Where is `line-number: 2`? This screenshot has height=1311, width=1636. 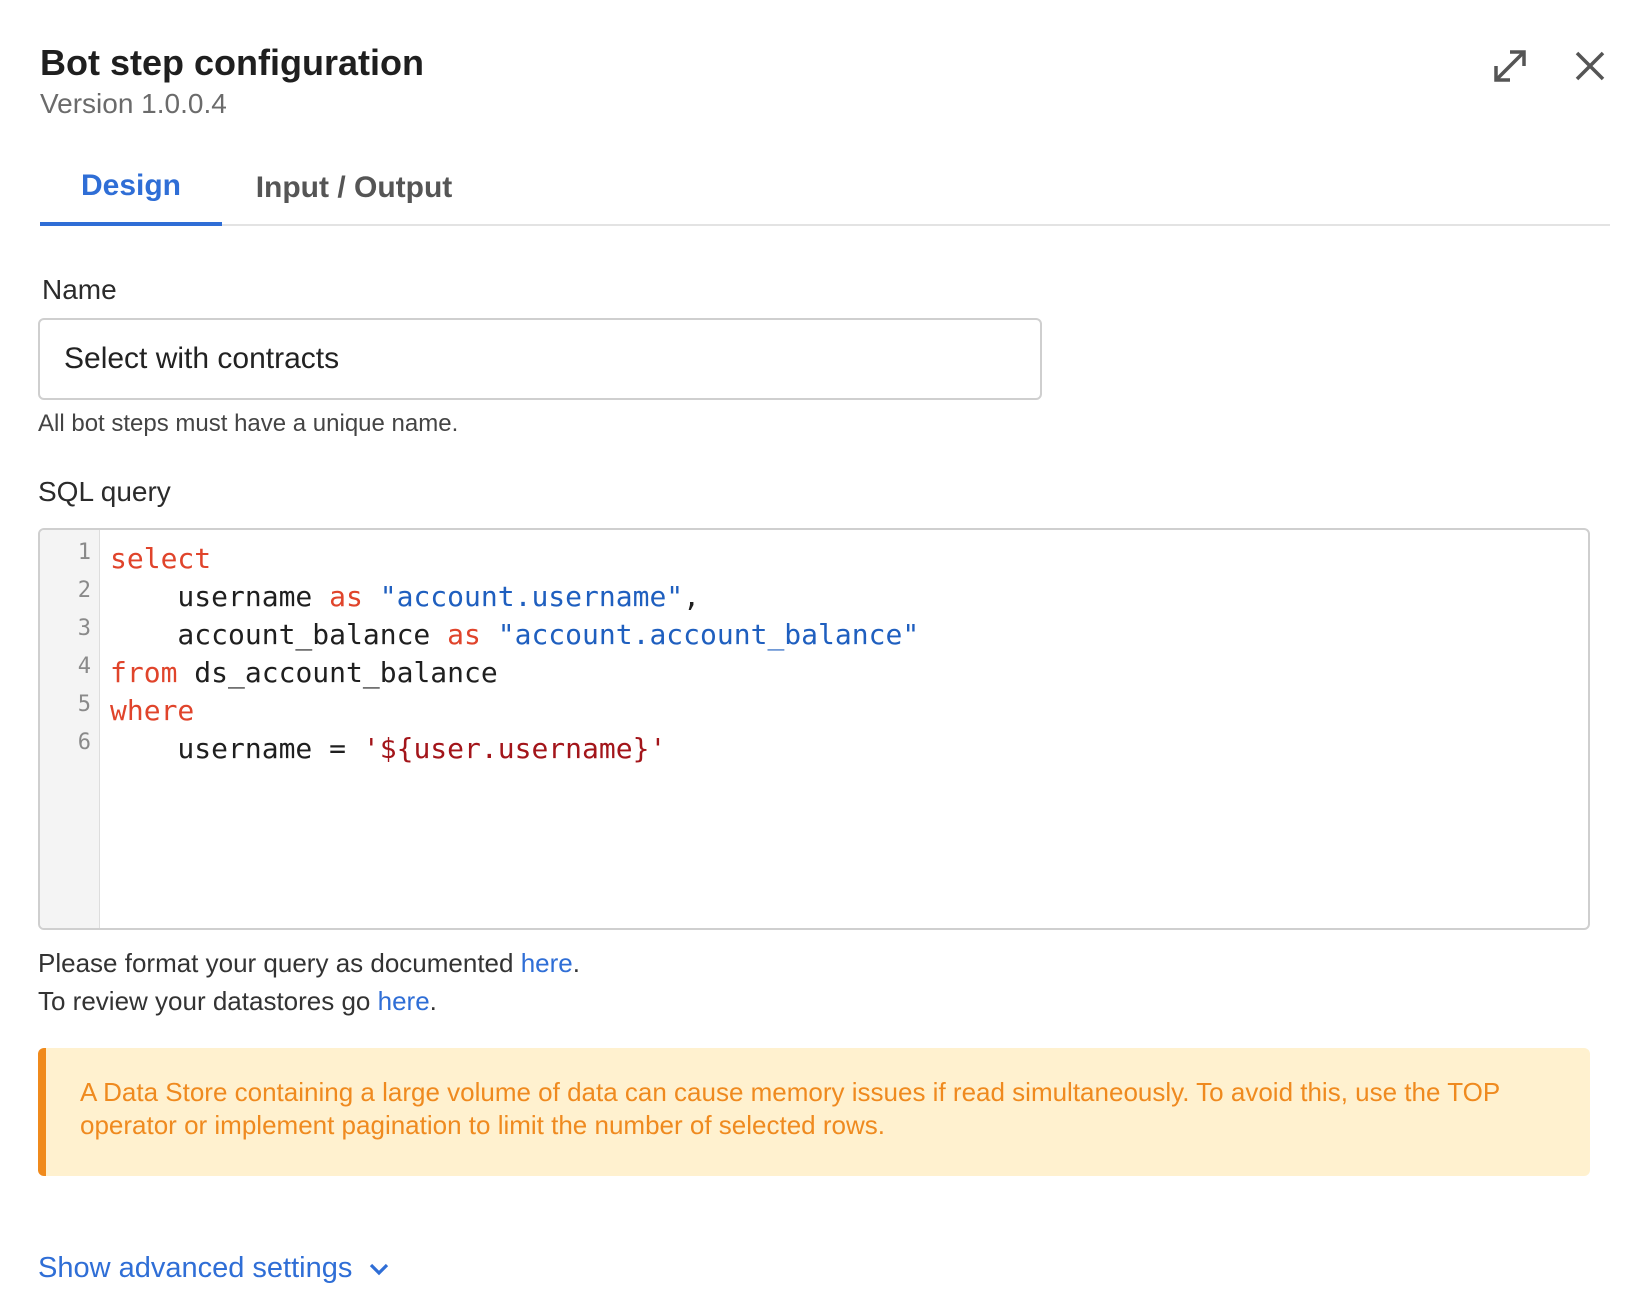 line-number: 2 is located at coordinates (84, 590).